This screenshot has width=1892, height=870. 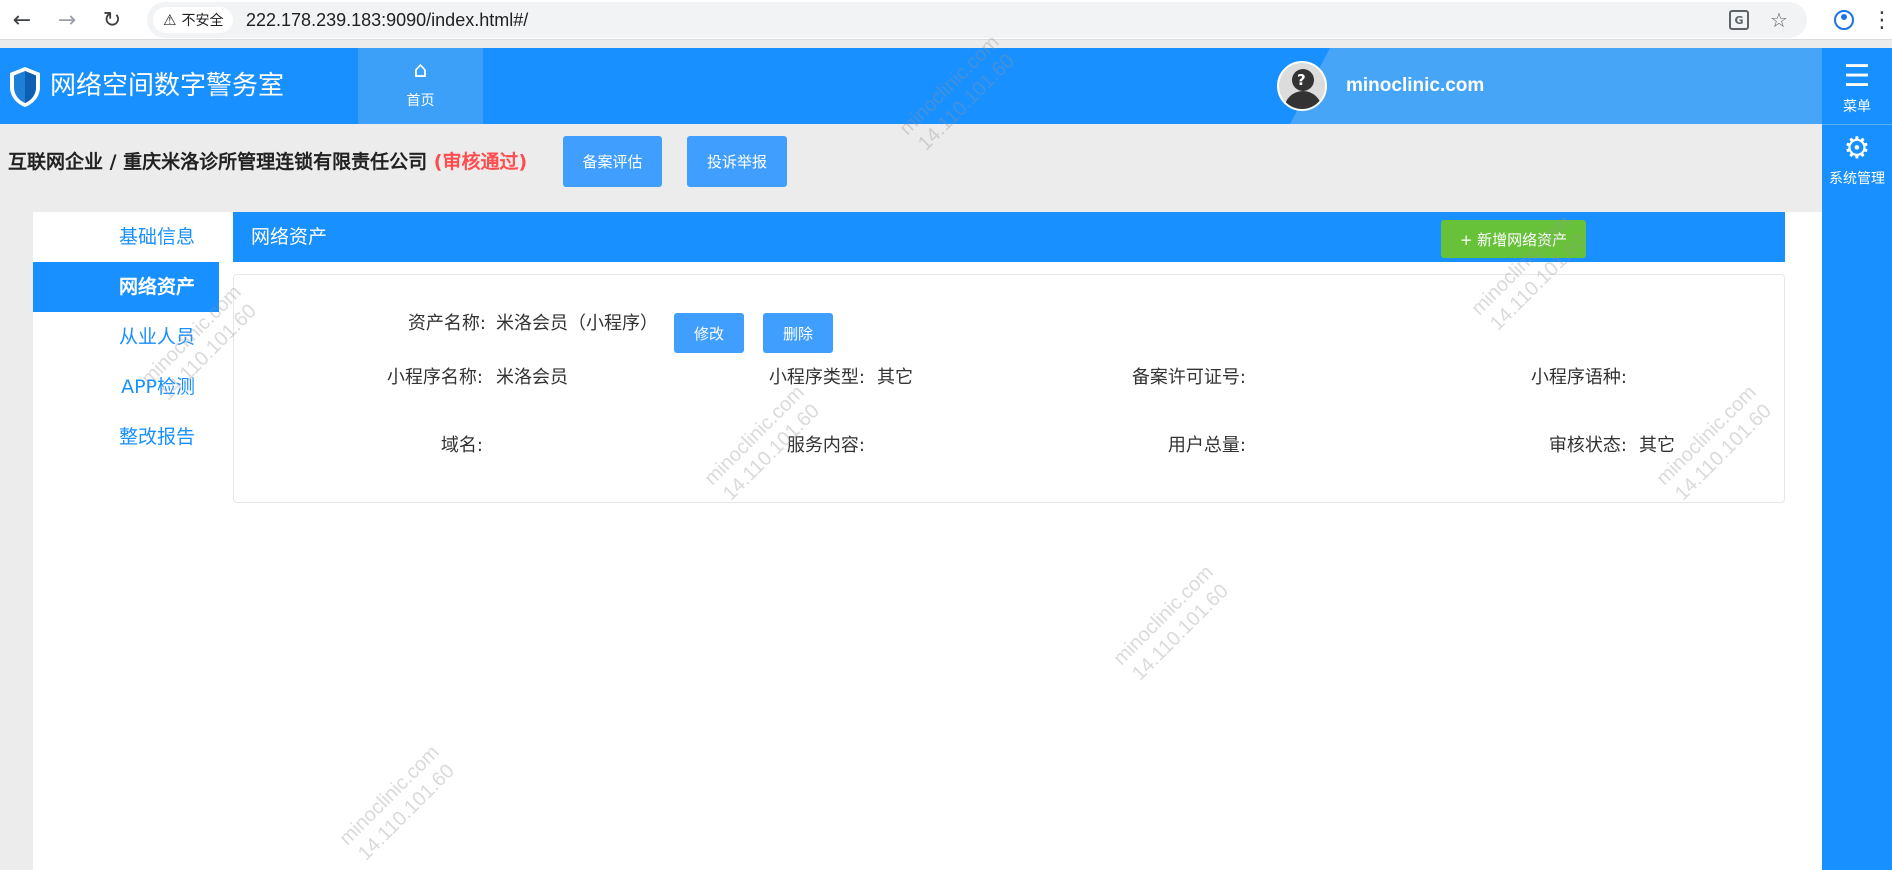 What do you see at coordinates (22, 20) in the screenshot?
I see `back-arrow-icon: ←` at bounding box center [22, 20].